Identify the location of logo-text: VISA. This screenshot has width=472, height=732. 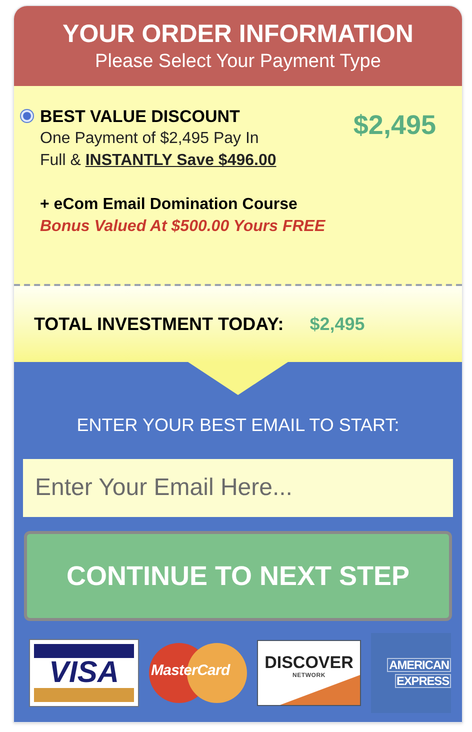
(84, 673).